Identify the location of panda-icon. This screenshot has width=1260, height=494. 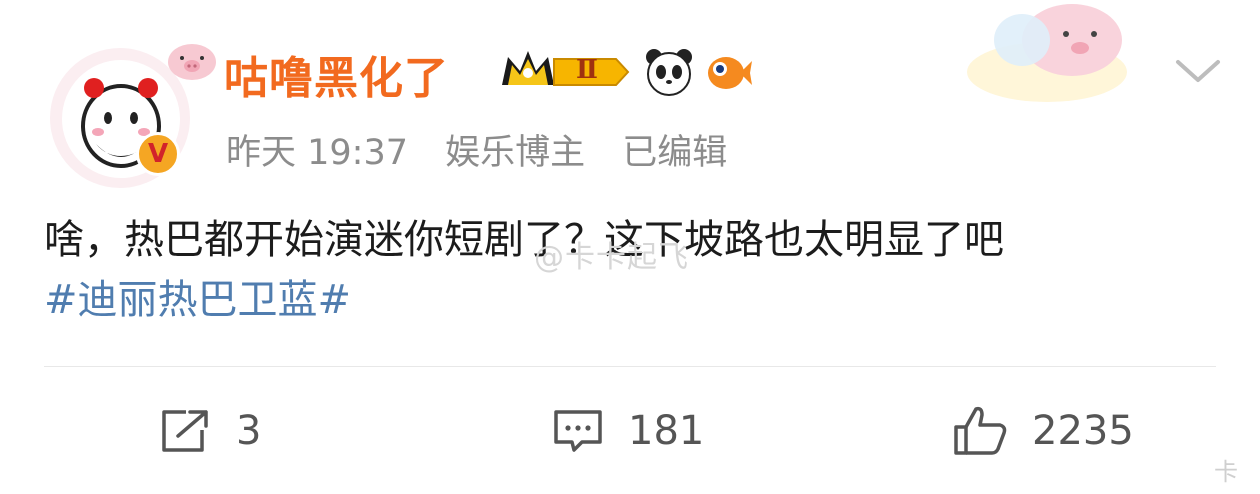
(669, 72).